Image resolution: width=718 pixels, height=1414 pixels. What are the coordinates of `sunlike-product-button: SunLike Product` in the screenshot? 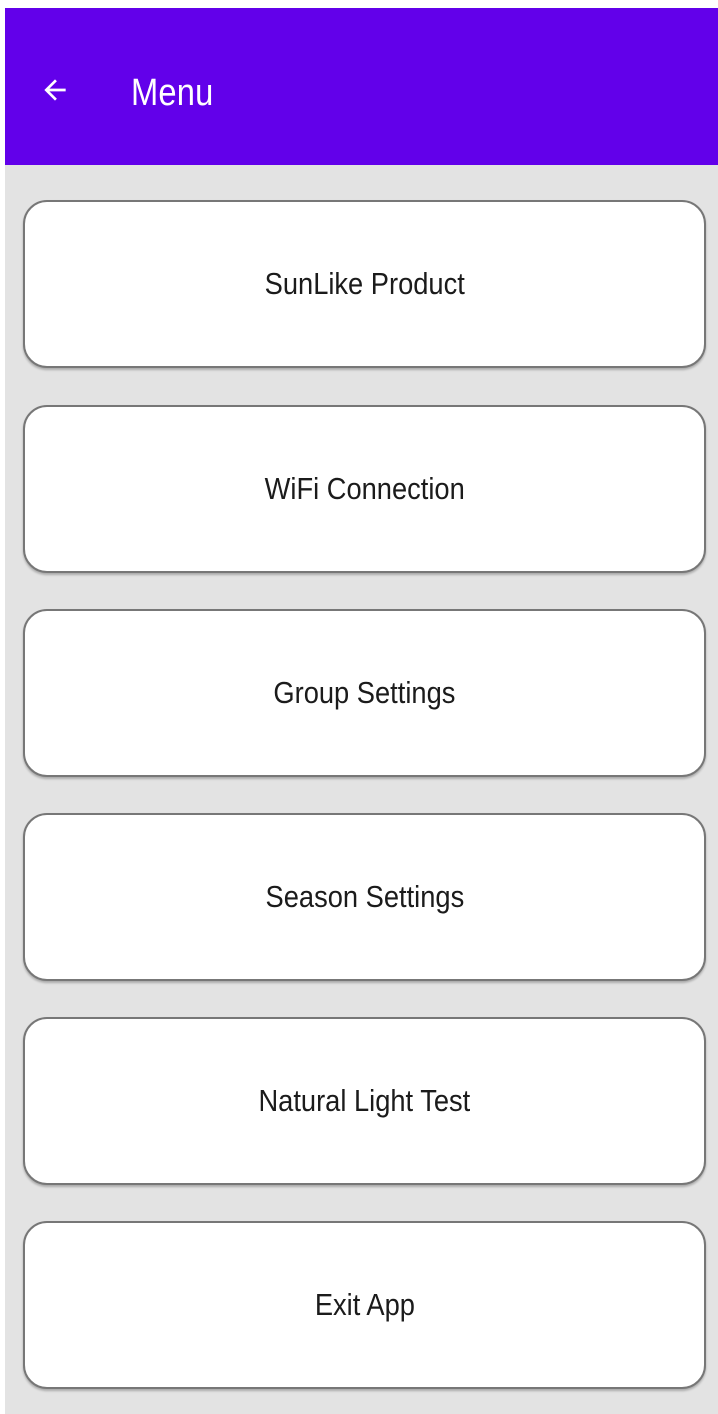 It's located at (364, 284).